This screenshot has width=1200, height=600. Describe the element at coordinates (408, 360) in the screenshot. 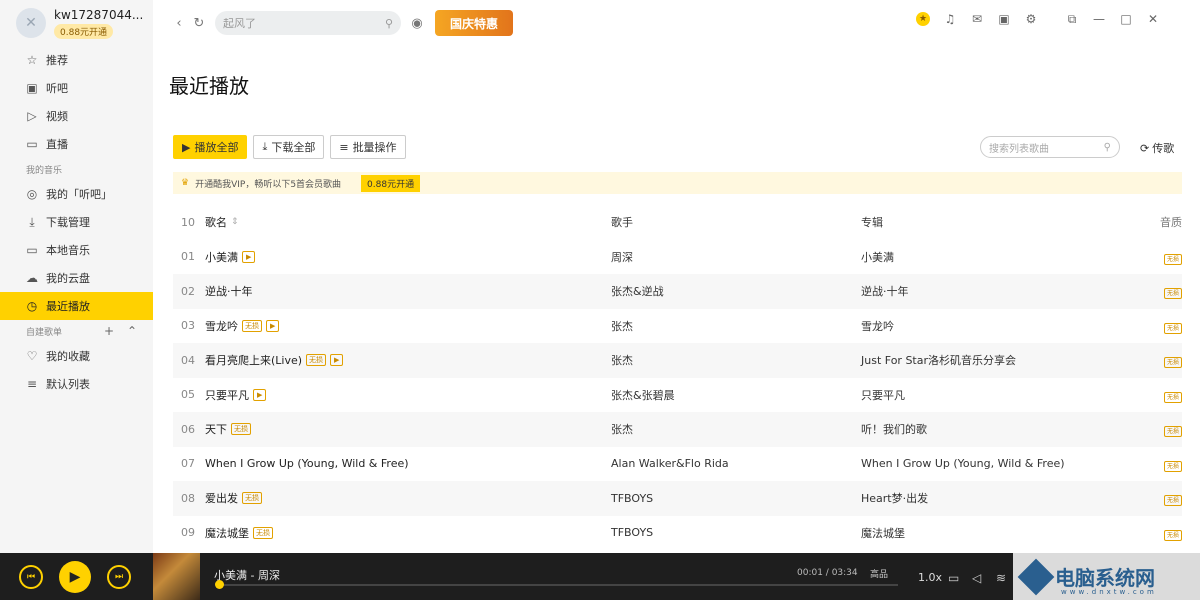

I see `song-name: 看月亮爬上来(Live) 无损 ▶` at that location.